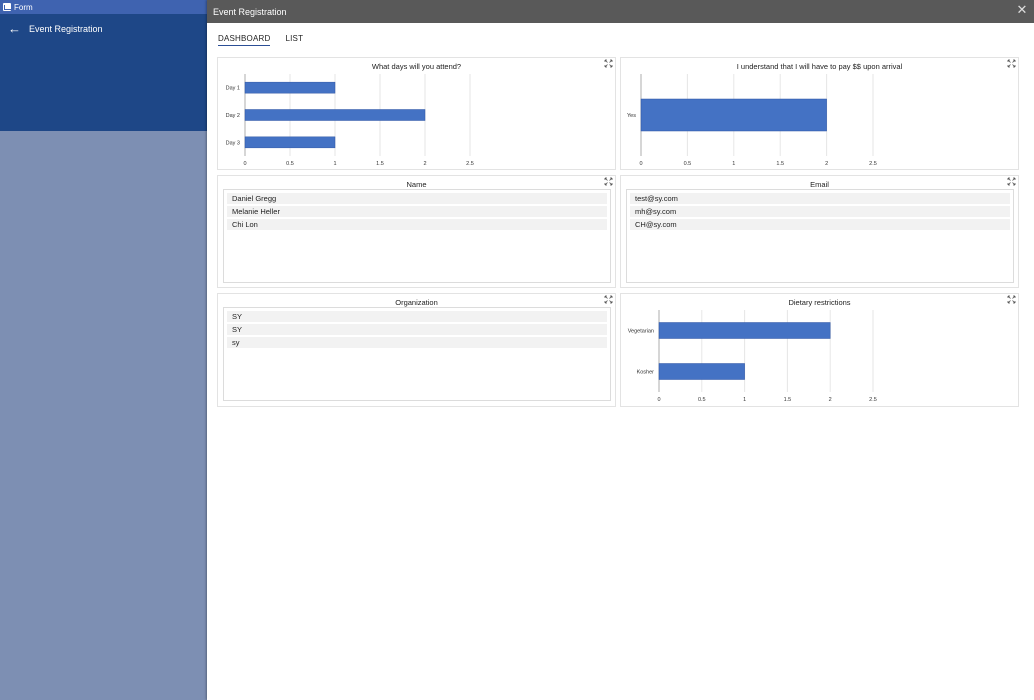 This screenshot has height=700, width=1034. I want to click on tab-dashboard: DASHBOARD, so click(244, 40).